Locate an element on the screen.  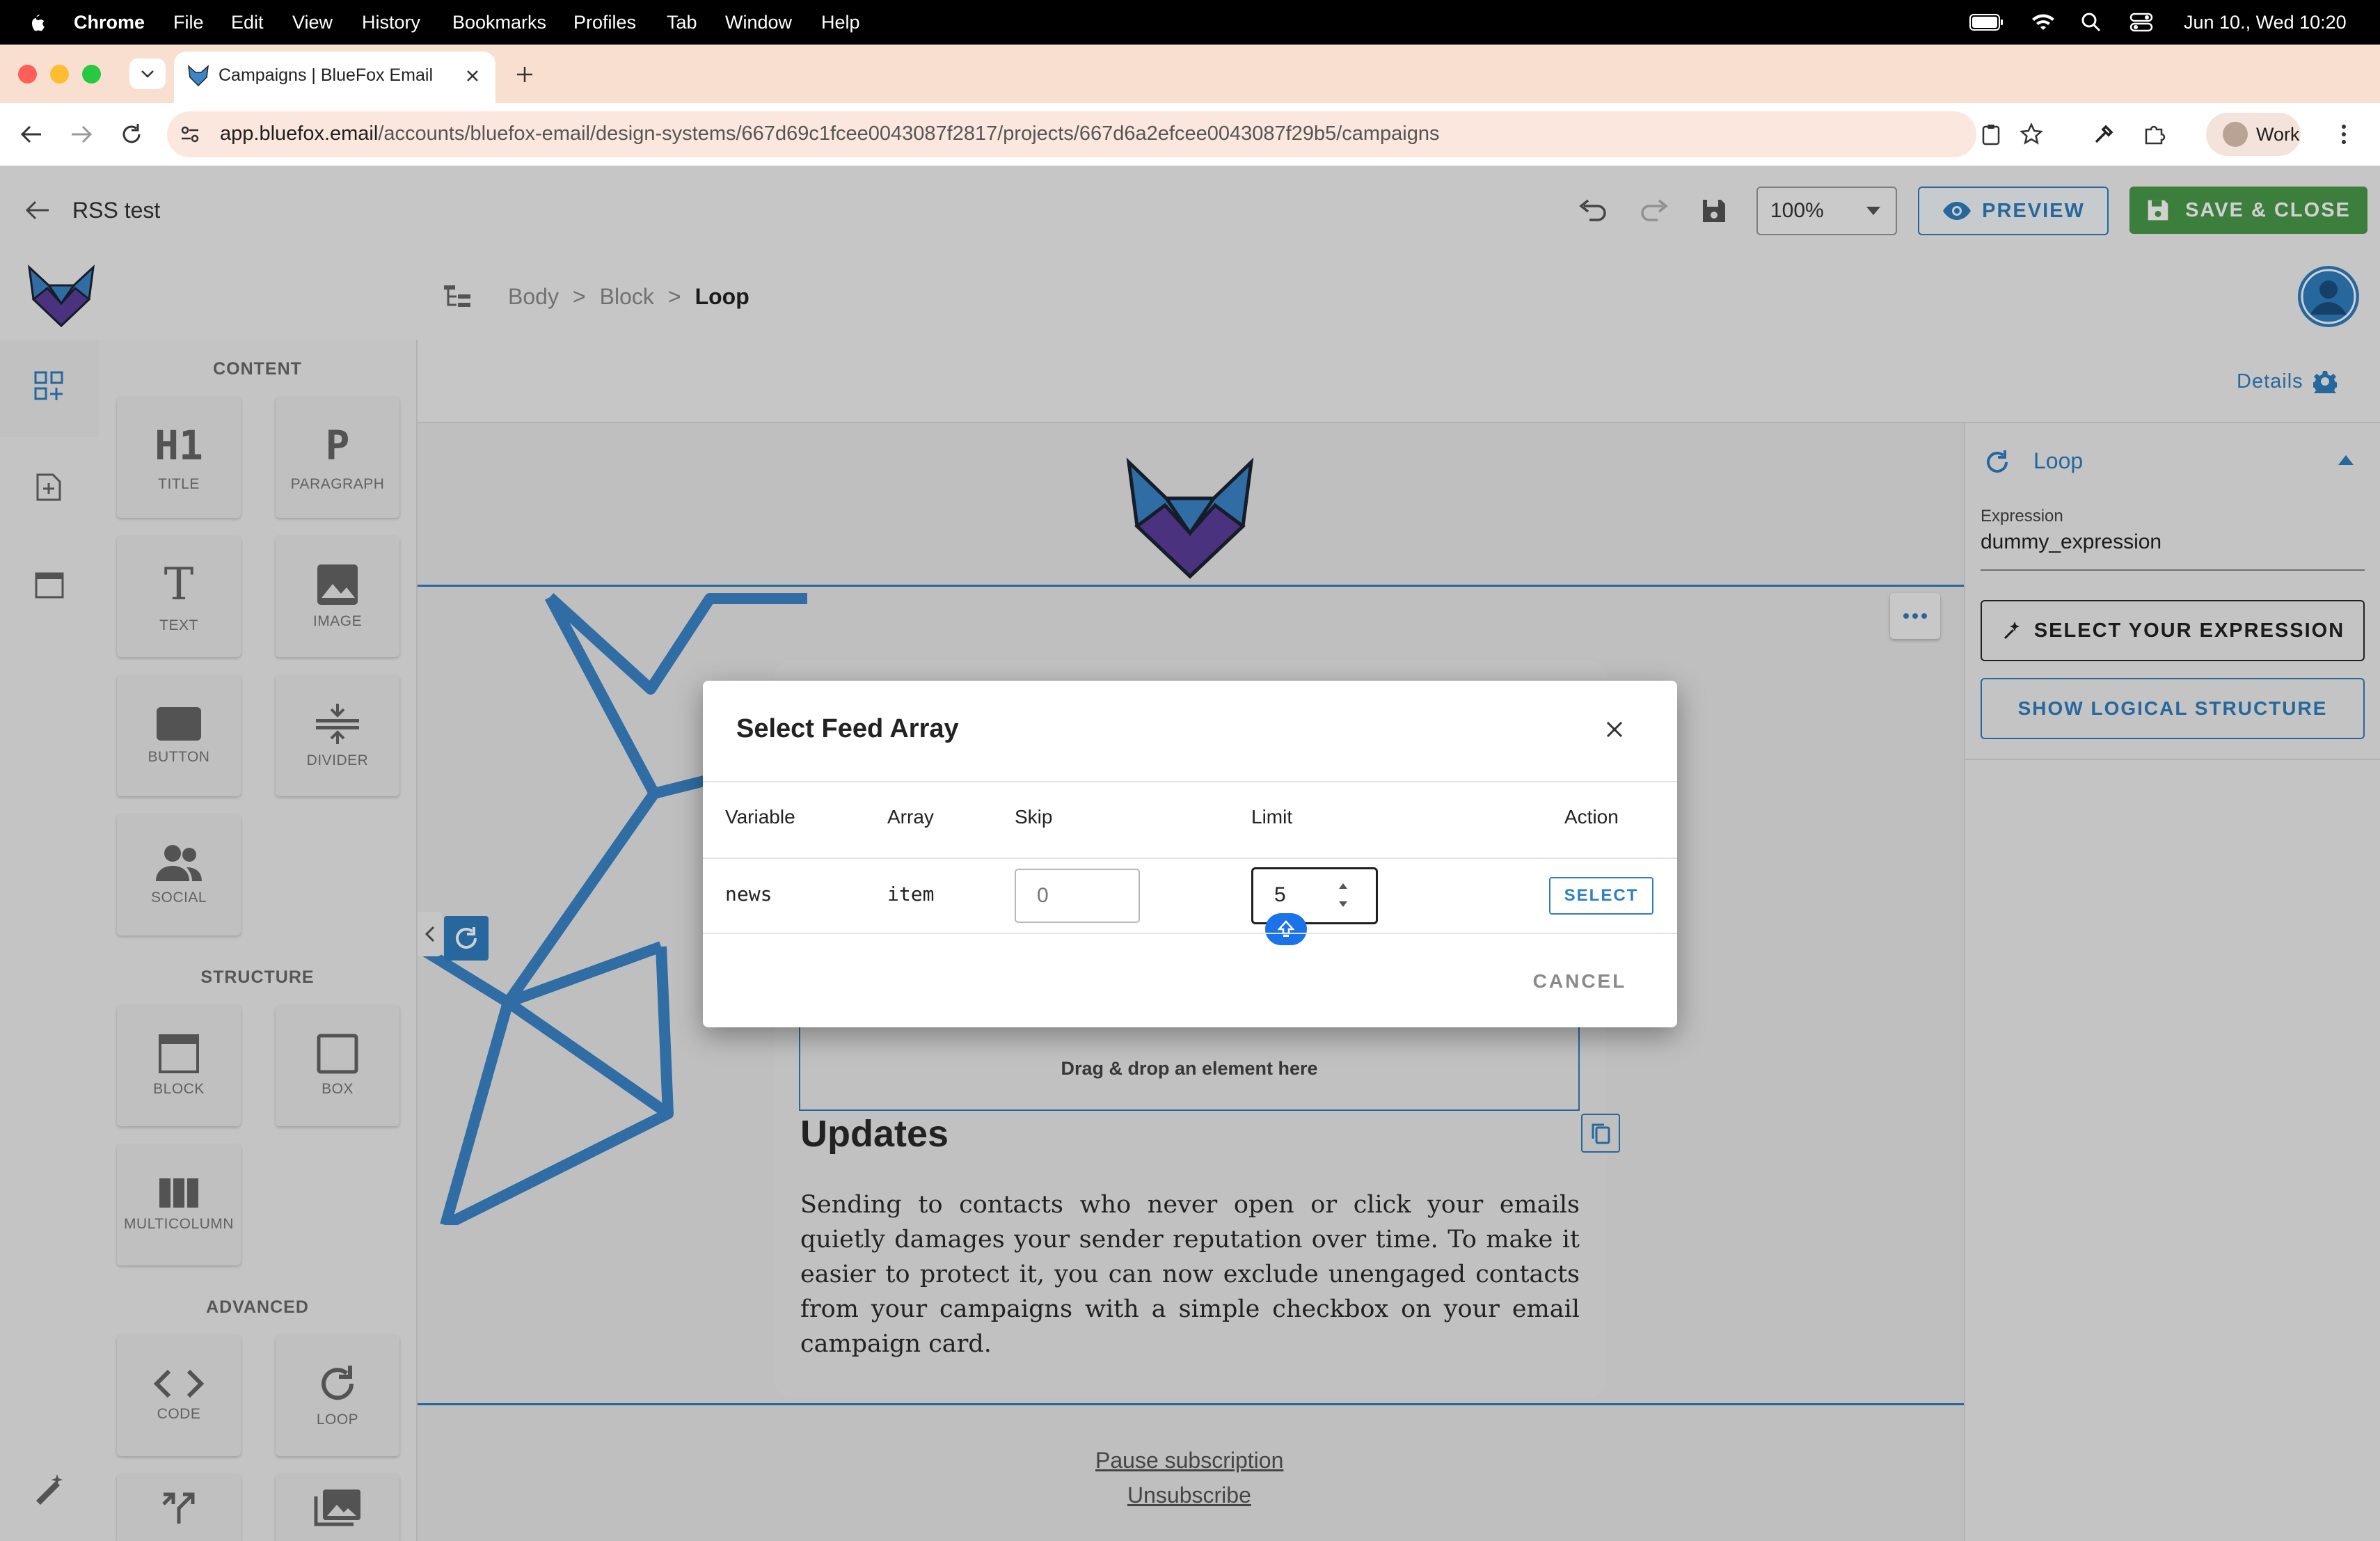
forward-arrow-icon is located at coordinates (81, 134).